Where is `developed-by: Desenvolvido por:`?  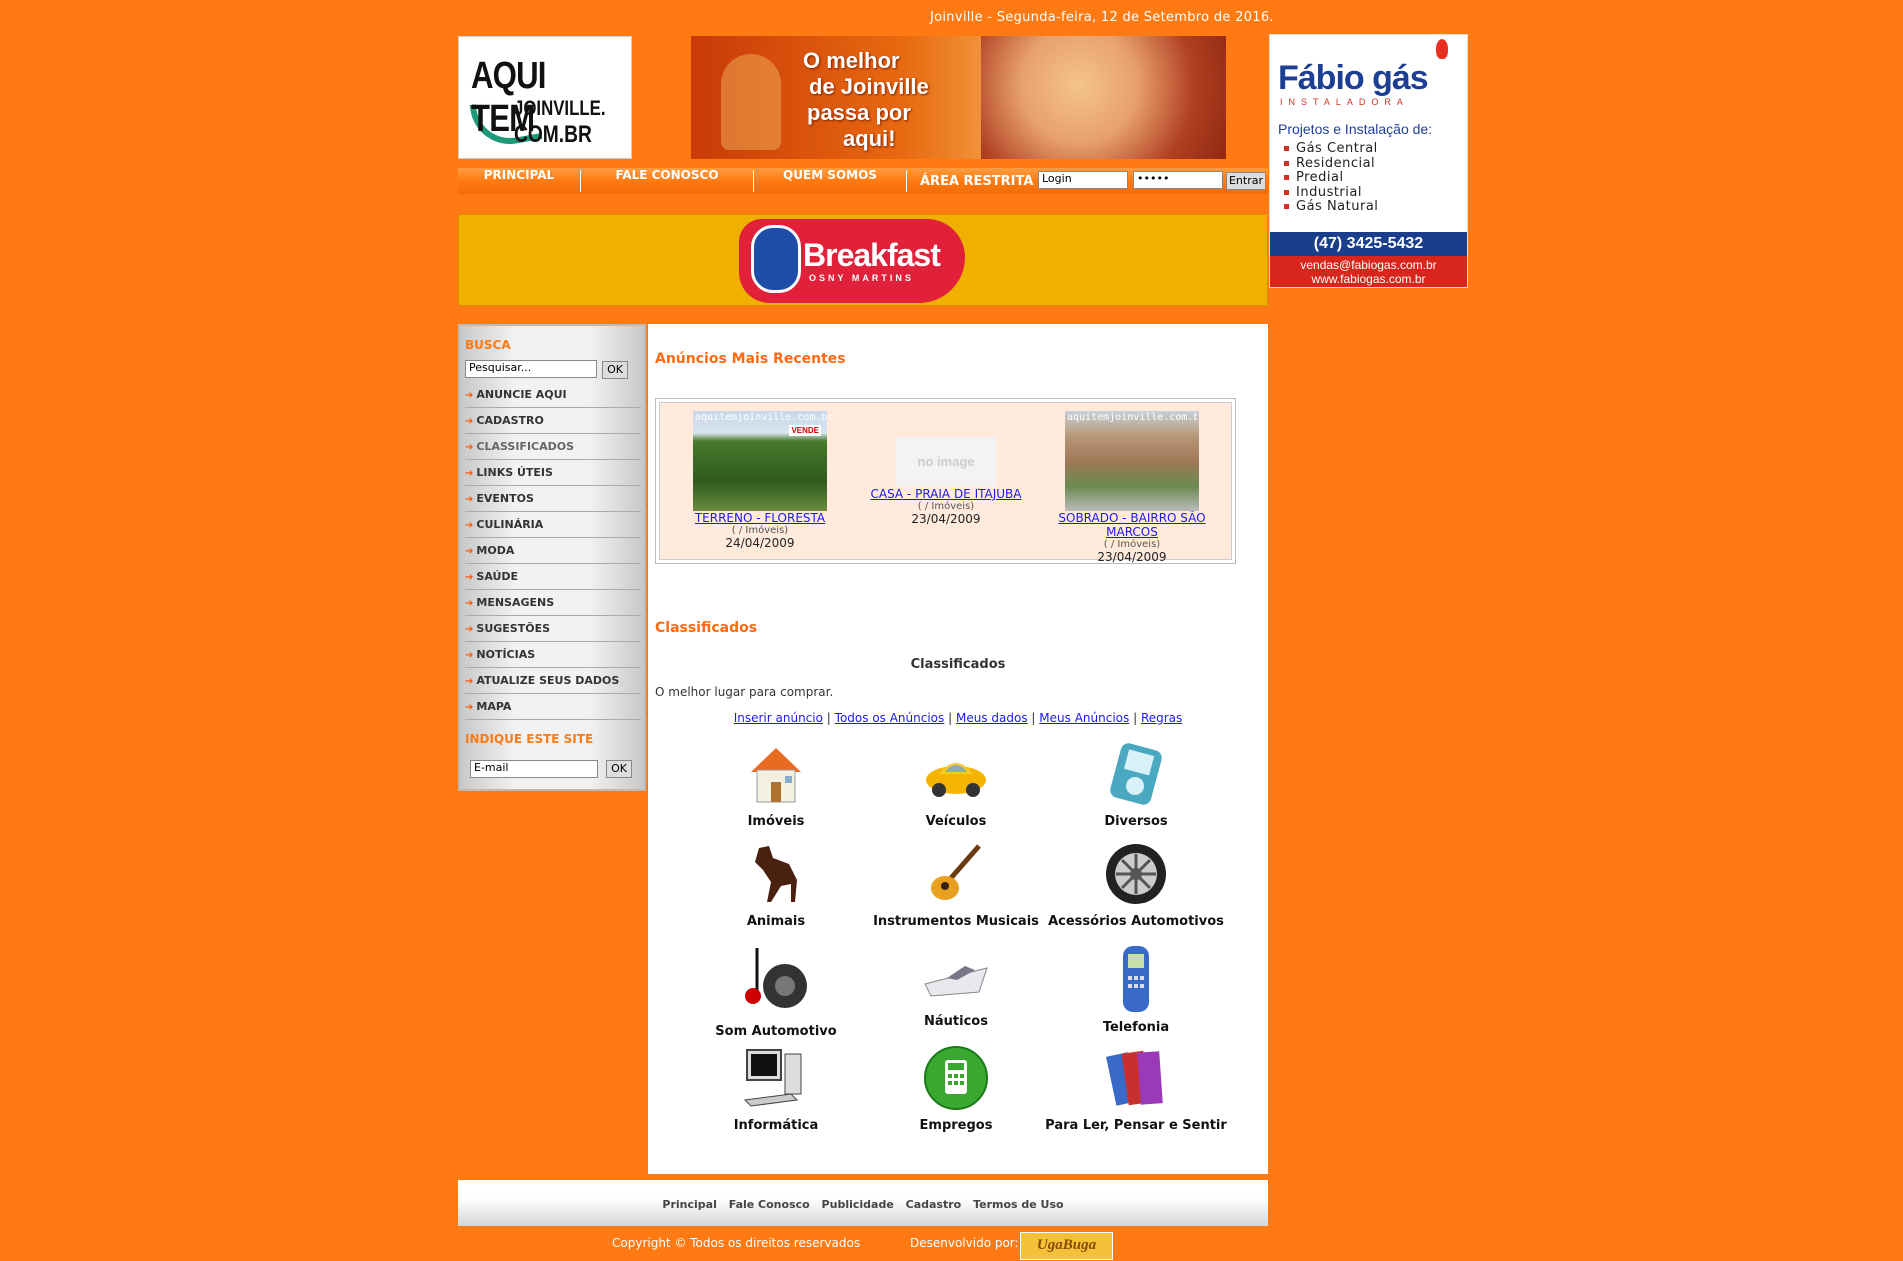
developed-by: Desenvolvido por: is located at coordinates (964, 1243).